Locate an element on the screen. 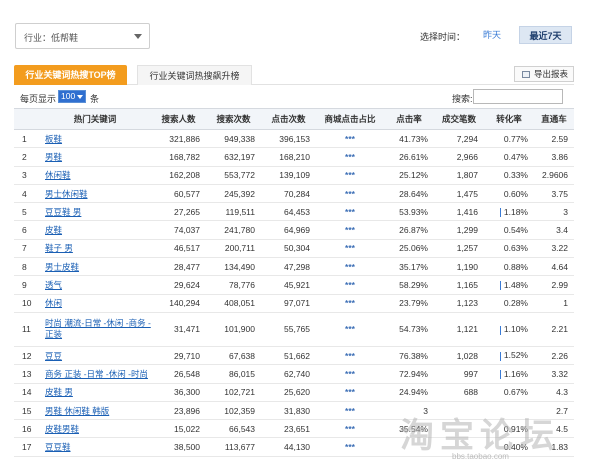 The height and width of the screenshot is (475, 590). keyword-link: 透气 is located at coordinates (53, 285).